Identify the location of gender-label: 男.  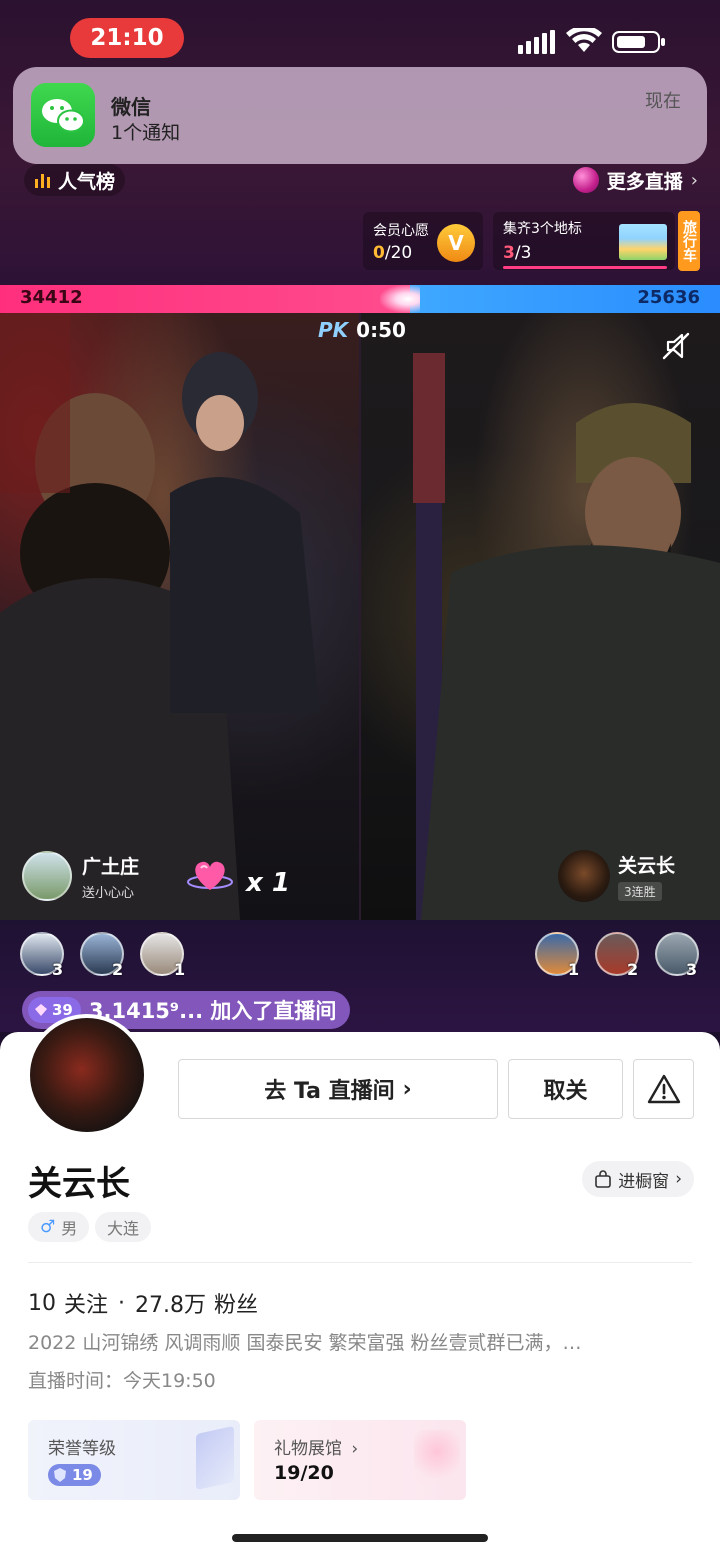
(69, 1228).